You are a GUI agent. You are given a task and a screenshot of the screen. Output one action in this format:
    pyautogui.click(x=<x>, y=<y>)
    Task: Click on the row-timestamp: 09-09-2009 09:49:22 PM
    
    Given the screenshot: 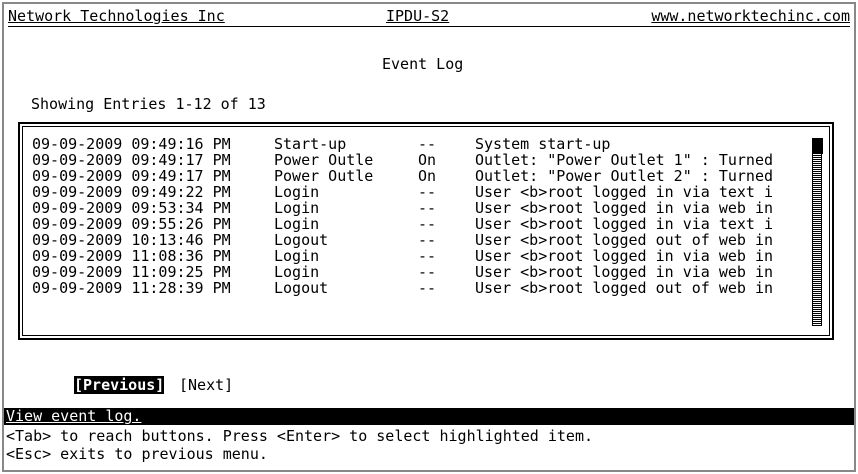 What is the action you would take?
    pyautogui.click(x=131, y=192)
    